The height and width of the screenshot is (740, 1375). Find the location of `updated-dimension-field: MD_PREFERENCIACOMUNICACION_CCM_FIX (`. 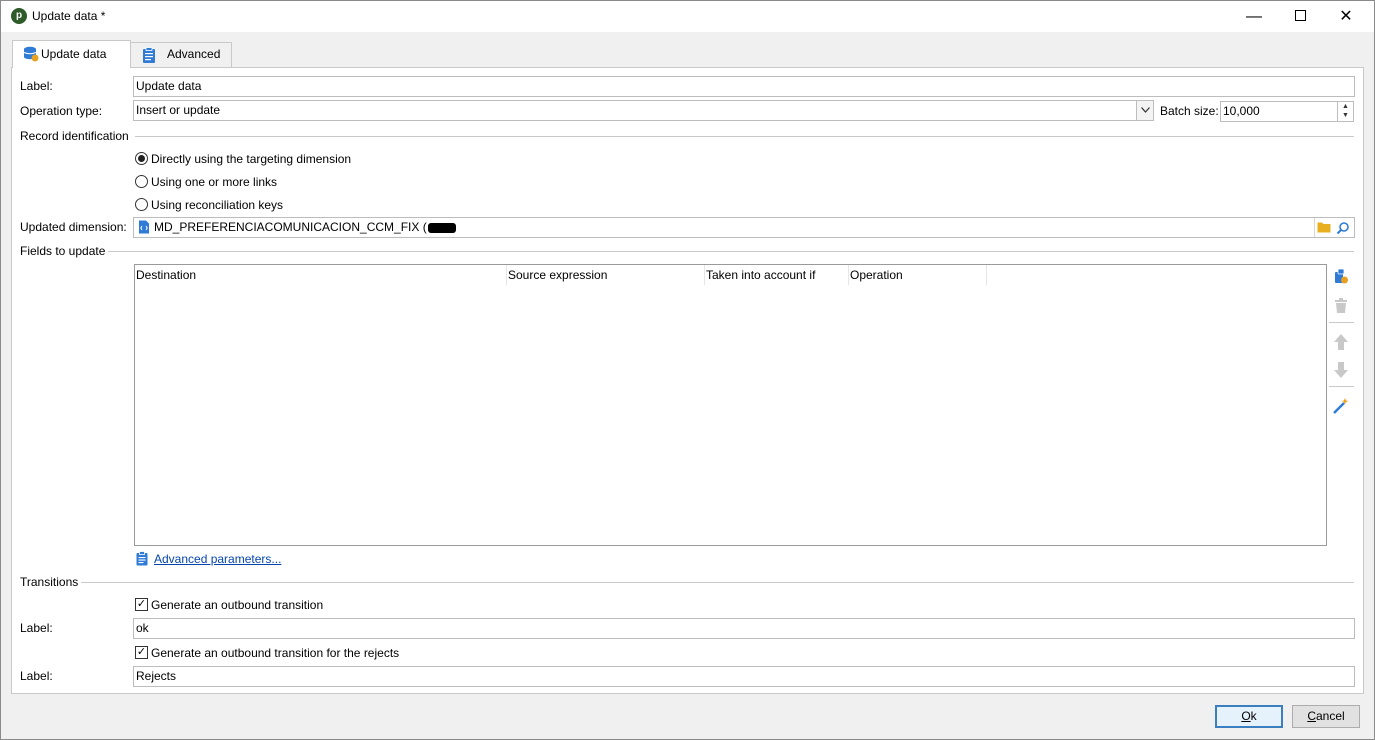

updated-dimension-field: MD_PREFERENCIACOMUNICACION_CCM_FIX ( is located at coordinates (744, 227).